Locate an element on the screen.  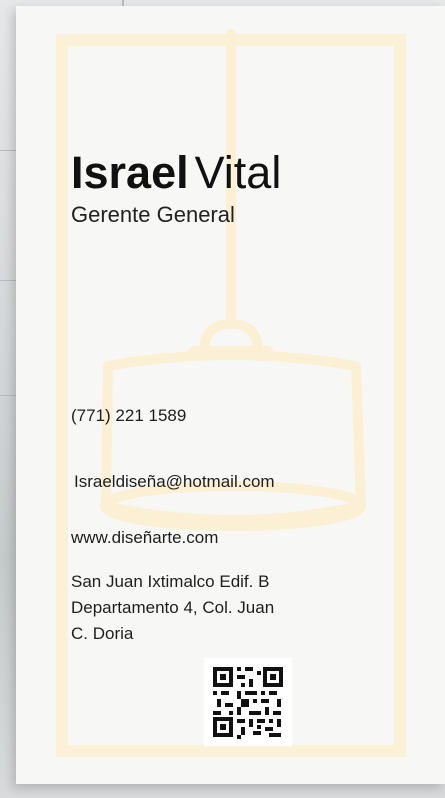
address-line-1: San Juan Ixtimalco Edif. B is located at coordinates (170, 581).